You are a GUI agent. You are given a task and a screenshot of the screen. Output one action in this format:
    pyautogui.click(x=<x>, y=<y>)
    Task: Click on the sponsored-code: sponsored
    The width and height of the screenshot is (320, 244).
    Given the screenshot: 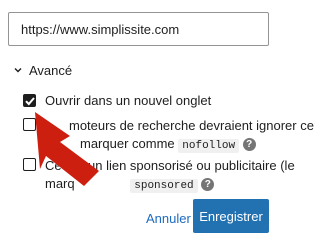 What is the action you would take?
    pyautogui.click(x=164, y=186)
    